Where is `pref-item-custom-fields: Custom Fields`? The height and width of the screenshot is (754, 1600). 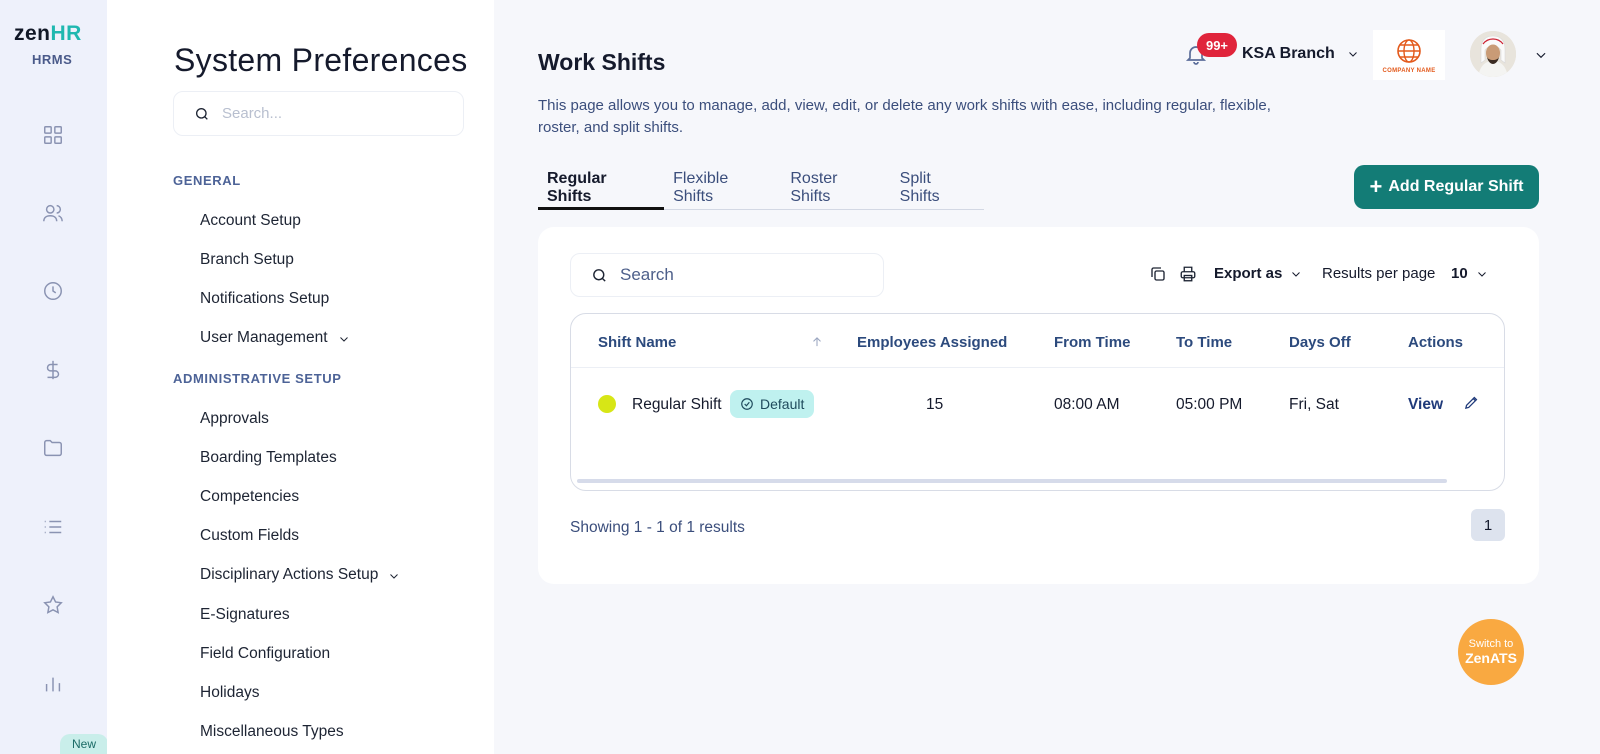 pref-item-custom-fields: Custom Fields is located at coordinates (249, 536).